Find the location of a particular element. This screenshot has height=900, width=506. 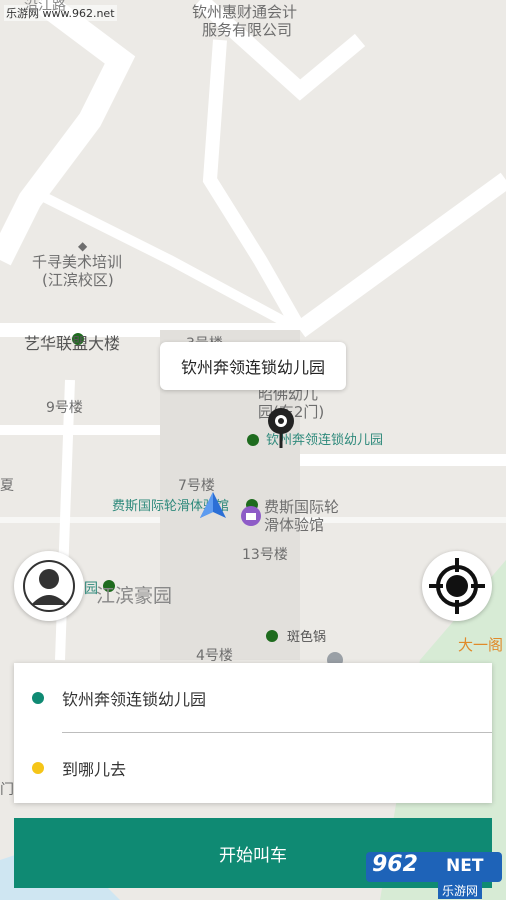

pickup-location: 钦州奔领连锁幼儿园 is located at coordinates (134, 698).